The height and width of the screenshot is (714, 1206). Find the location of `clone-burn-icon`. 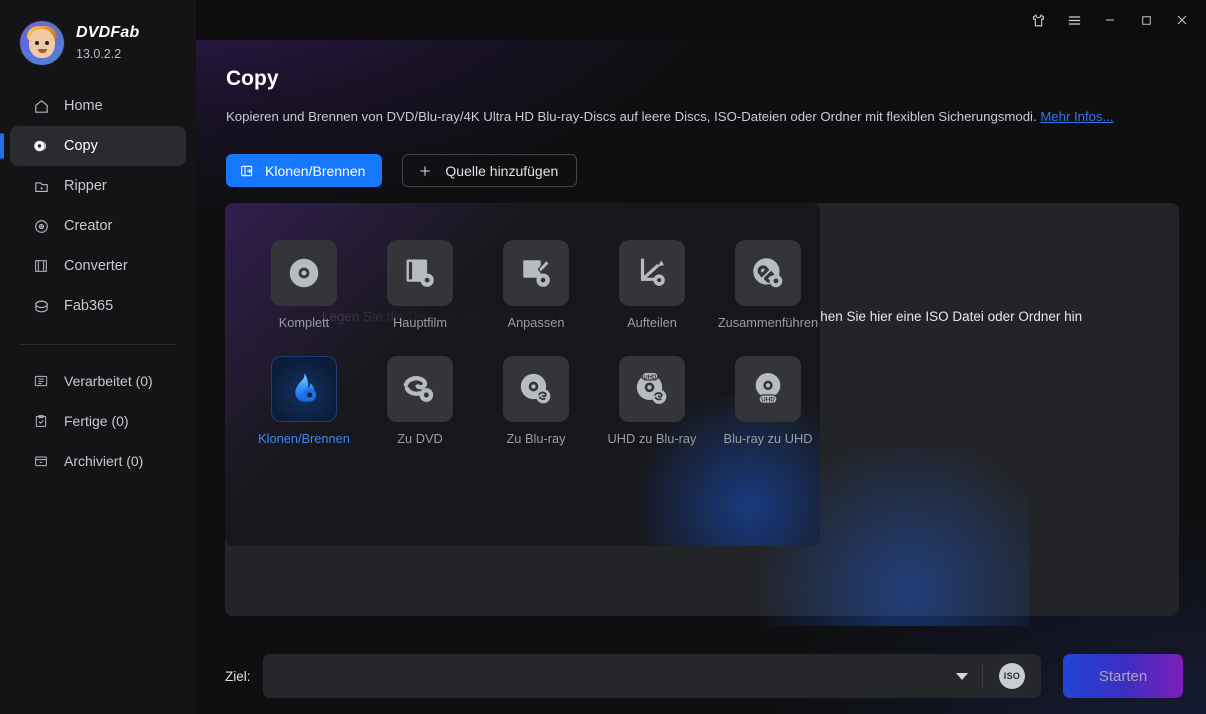

clone-burn-icon is located at coordinates (247, 171).